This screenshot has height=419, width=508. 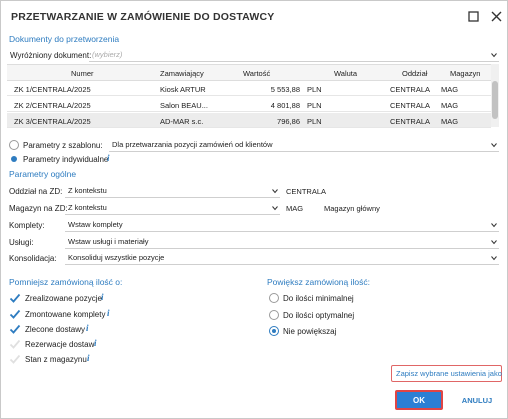 I want to click on decrease-item-label: Zrealizowane pozycje, so click(x=63, y=298).